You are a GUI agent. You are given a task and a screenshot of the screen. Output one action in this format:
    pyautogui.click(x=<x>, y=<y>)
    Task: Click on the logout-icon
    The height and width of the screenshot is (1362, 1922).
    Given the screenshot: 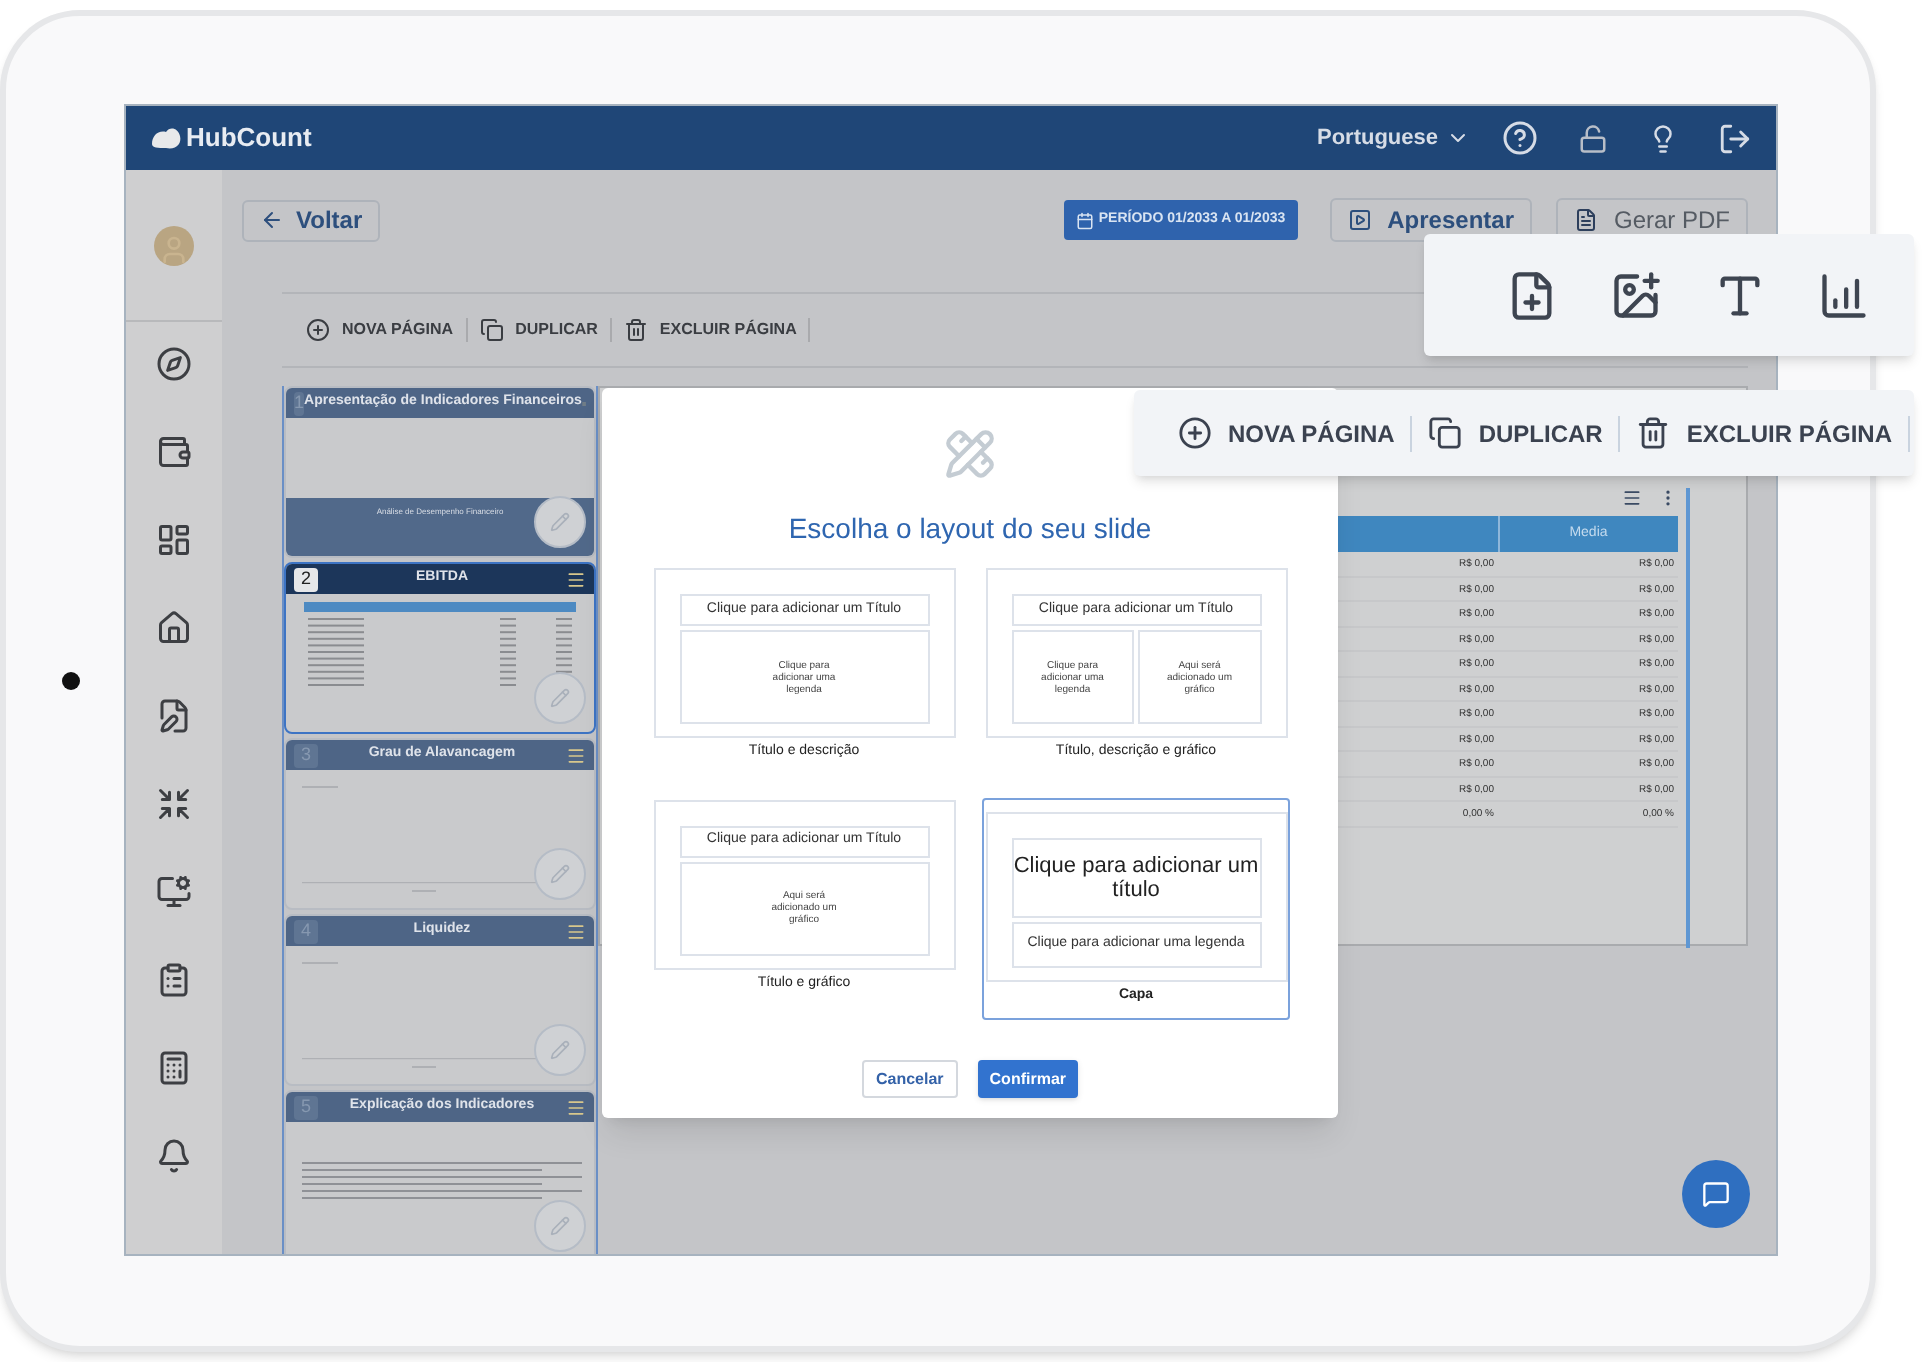 What is the action you would take?
    pyautogui.click(x=1735, y=138)
    